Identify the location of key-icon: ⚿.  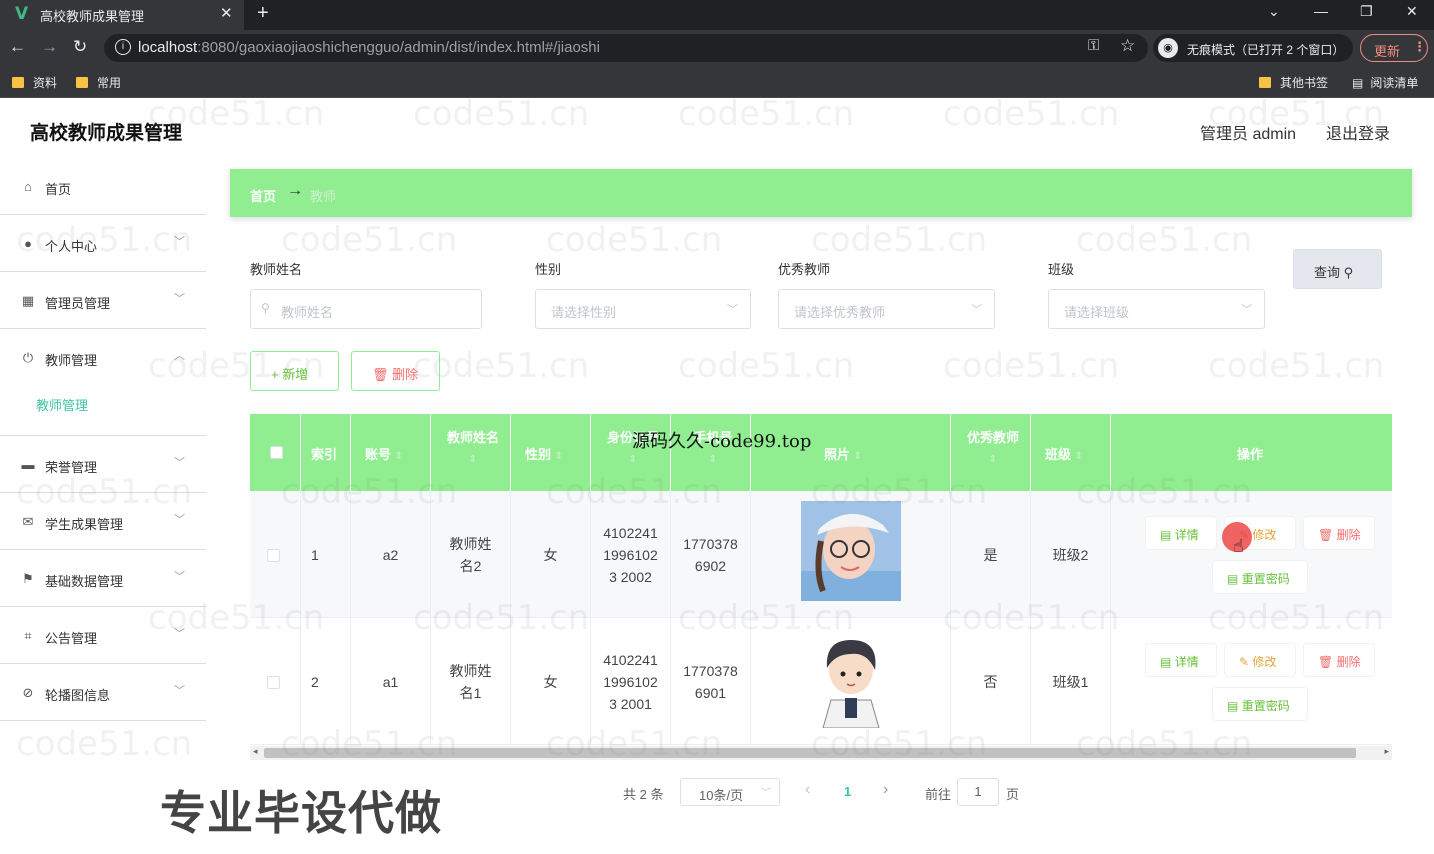
(1093, 45).